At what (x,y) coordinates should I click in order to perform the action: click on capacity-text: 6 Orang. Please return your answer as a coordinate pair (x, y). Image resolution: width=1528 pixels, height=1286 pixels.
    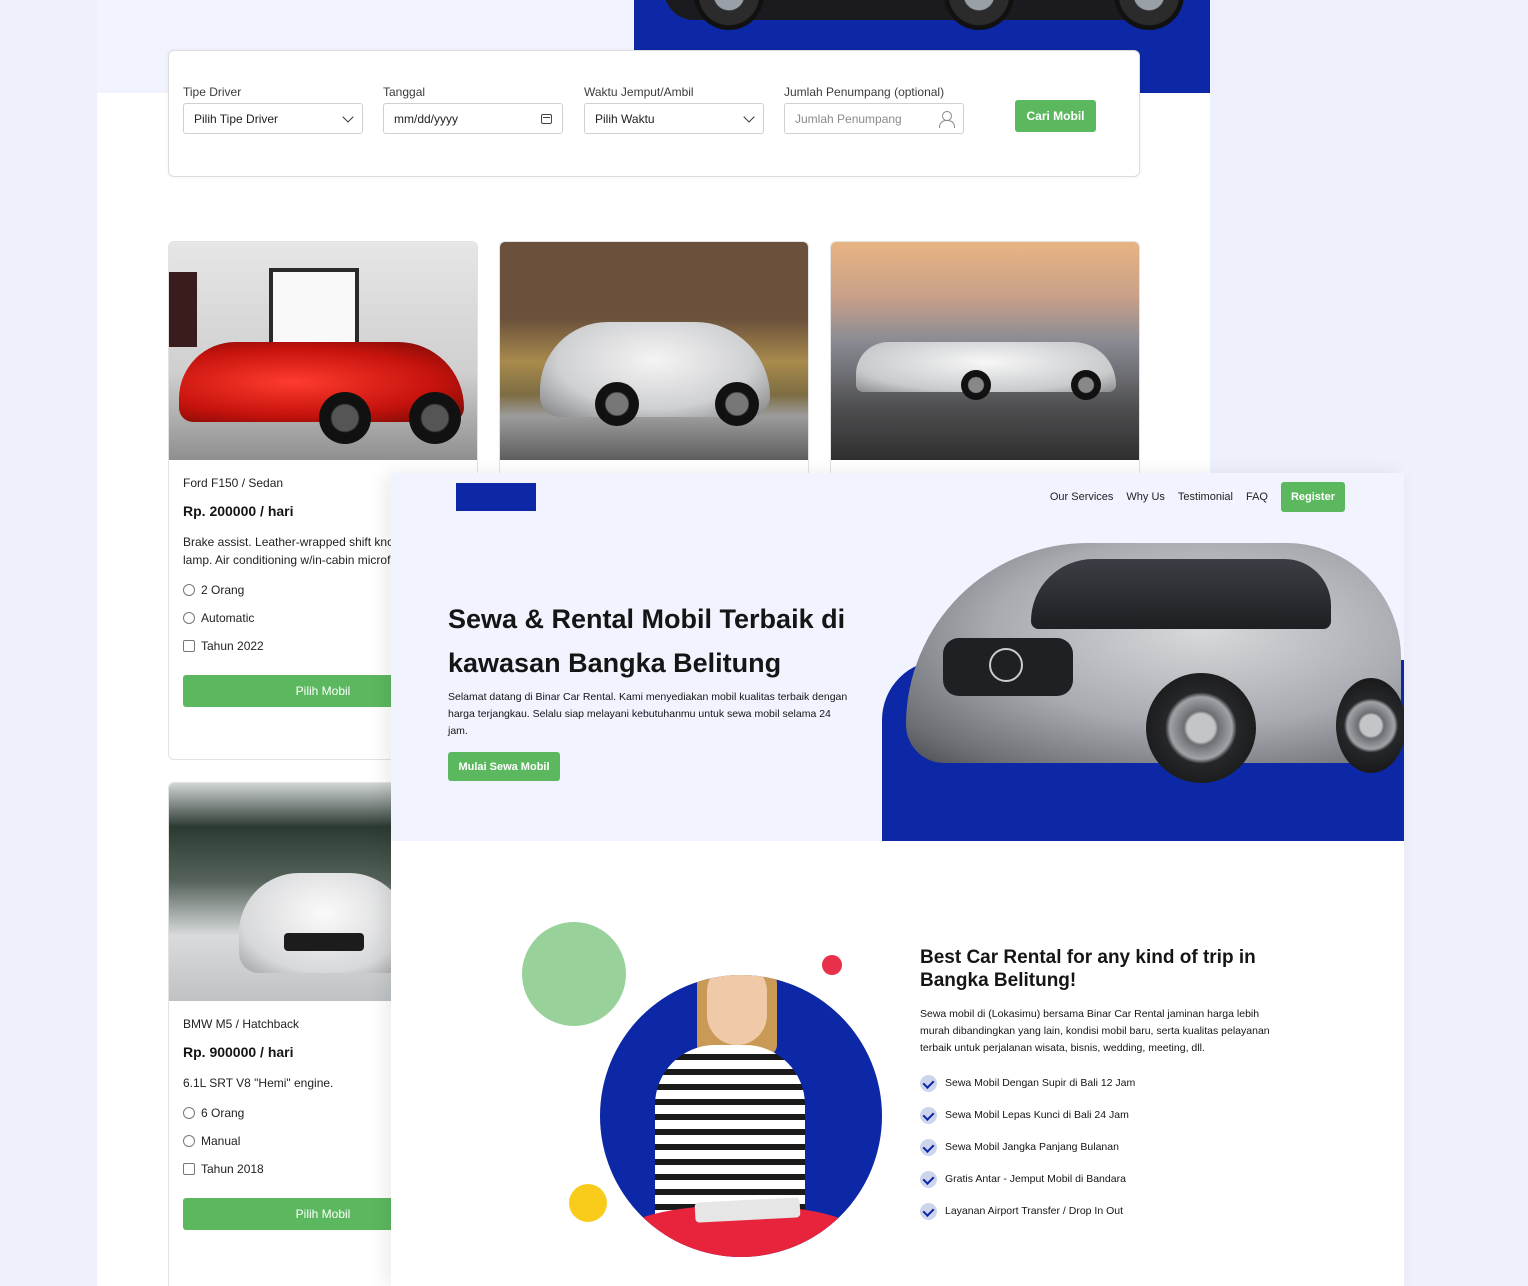
    Looking at the image, I should click on (223, 1113).